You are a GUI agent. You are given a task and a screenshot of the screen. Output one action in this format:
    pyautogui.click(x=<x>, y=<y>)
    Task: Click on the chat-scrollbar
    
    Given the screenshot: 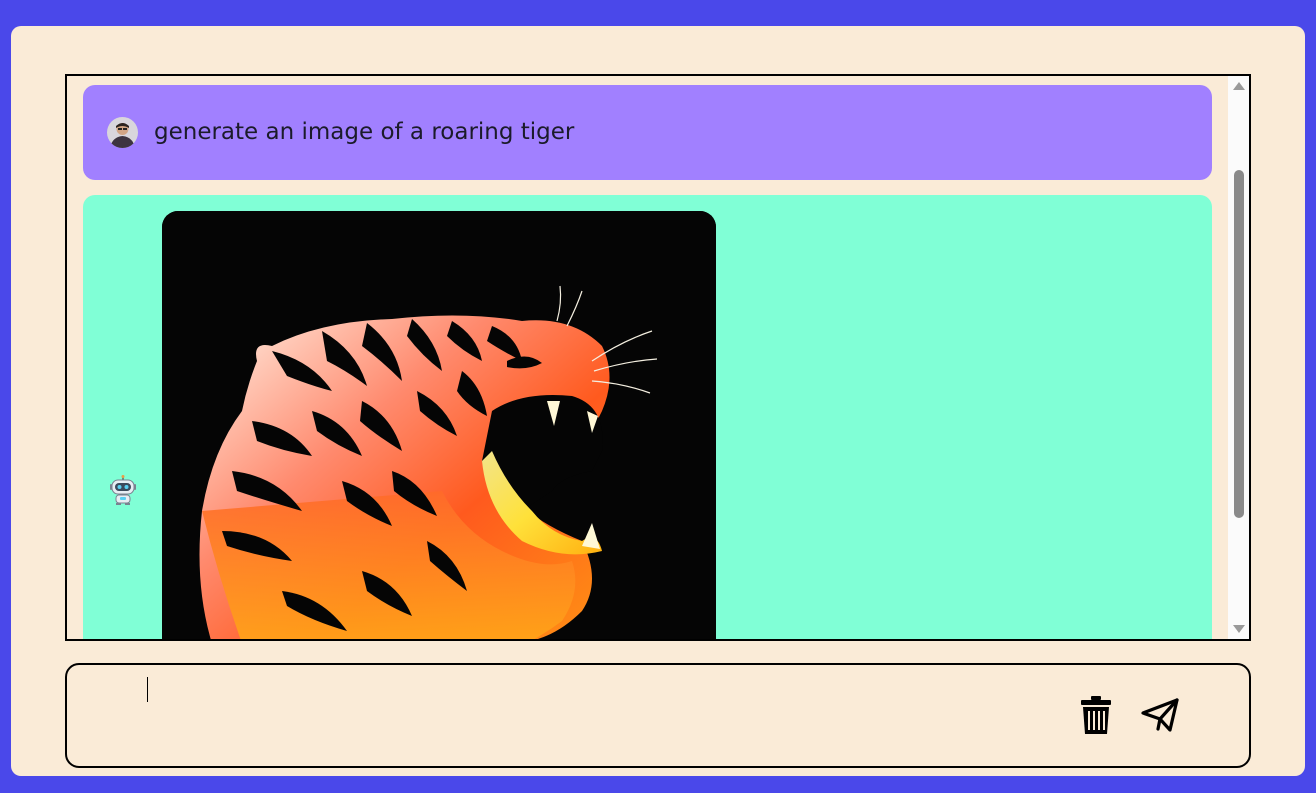 What is the action you would take?
    pyautogui.click(x=1238, y=357)
    